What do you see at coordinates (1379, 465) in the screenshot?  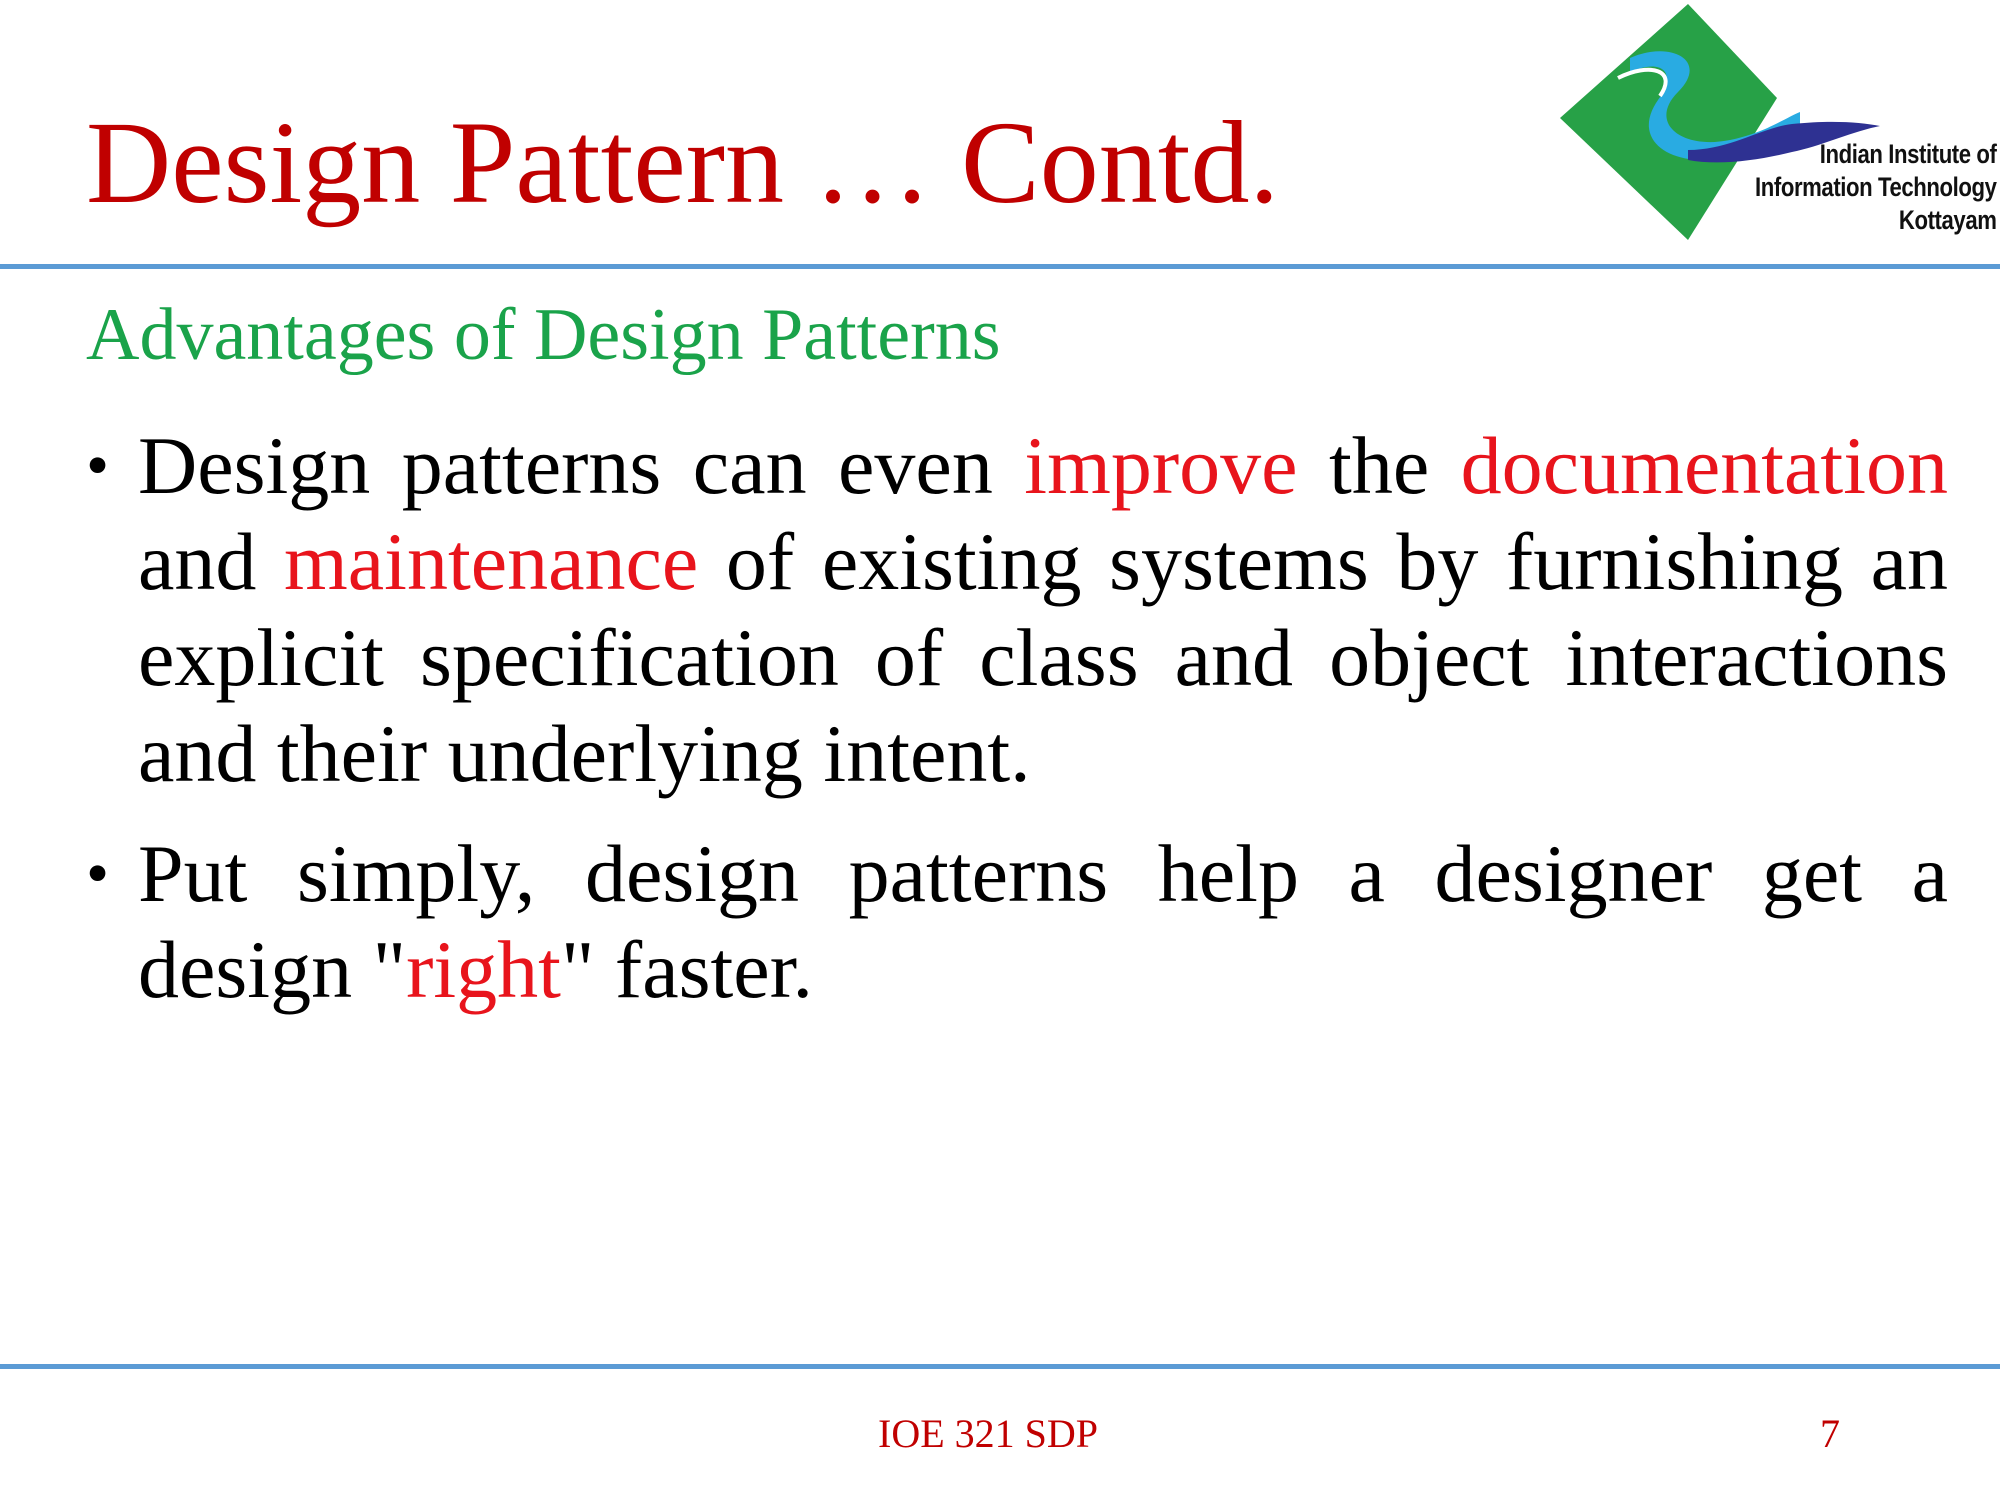 I see `bullet-text: the` at bounding box center [1379, 465].